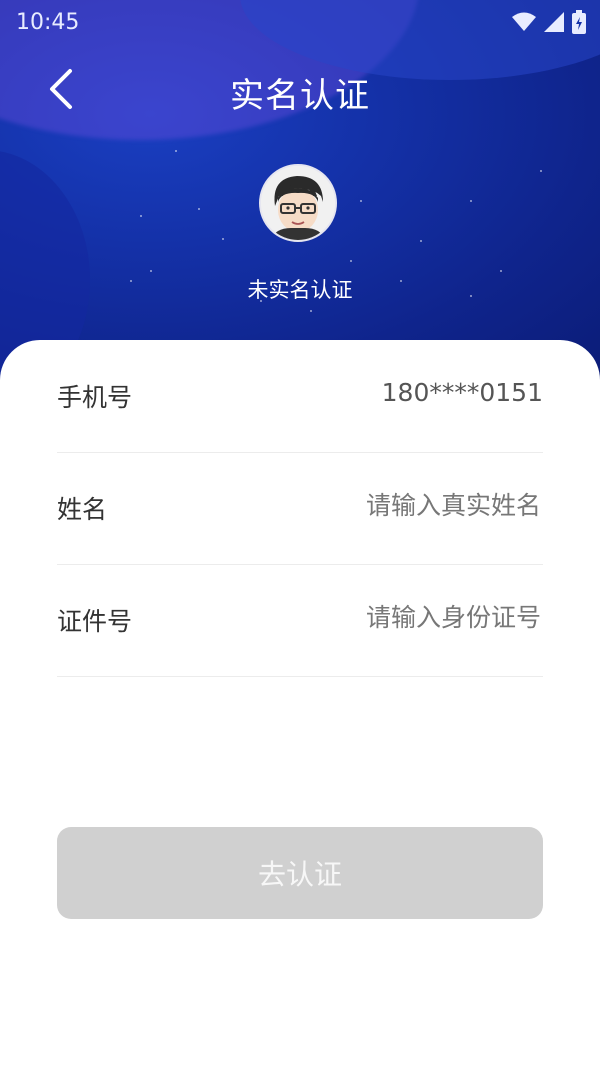 The width and height of the screenshot is (600, 1066). I want to click on id-number-row: 证件号, so click(300, 620).